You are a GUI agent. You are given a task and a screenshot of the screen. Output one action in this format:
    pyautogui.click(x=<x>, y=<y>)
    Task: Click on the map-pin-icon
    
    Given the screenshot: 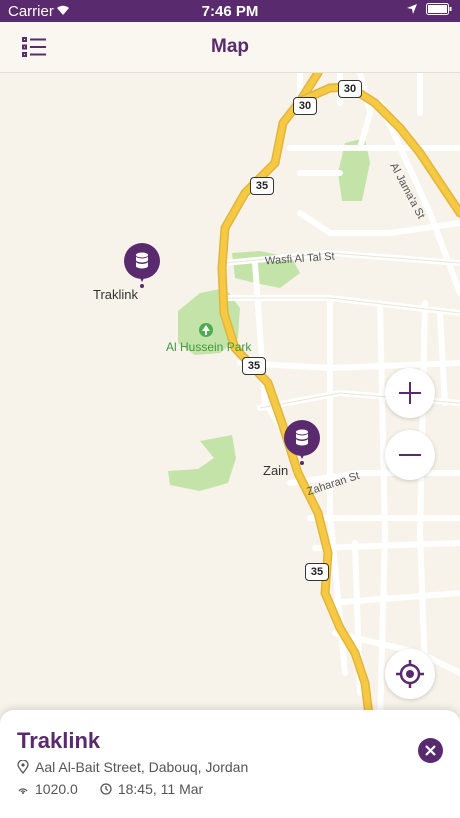 What is the action you would take?
    pyautogui.click(x=23, y=767)
    